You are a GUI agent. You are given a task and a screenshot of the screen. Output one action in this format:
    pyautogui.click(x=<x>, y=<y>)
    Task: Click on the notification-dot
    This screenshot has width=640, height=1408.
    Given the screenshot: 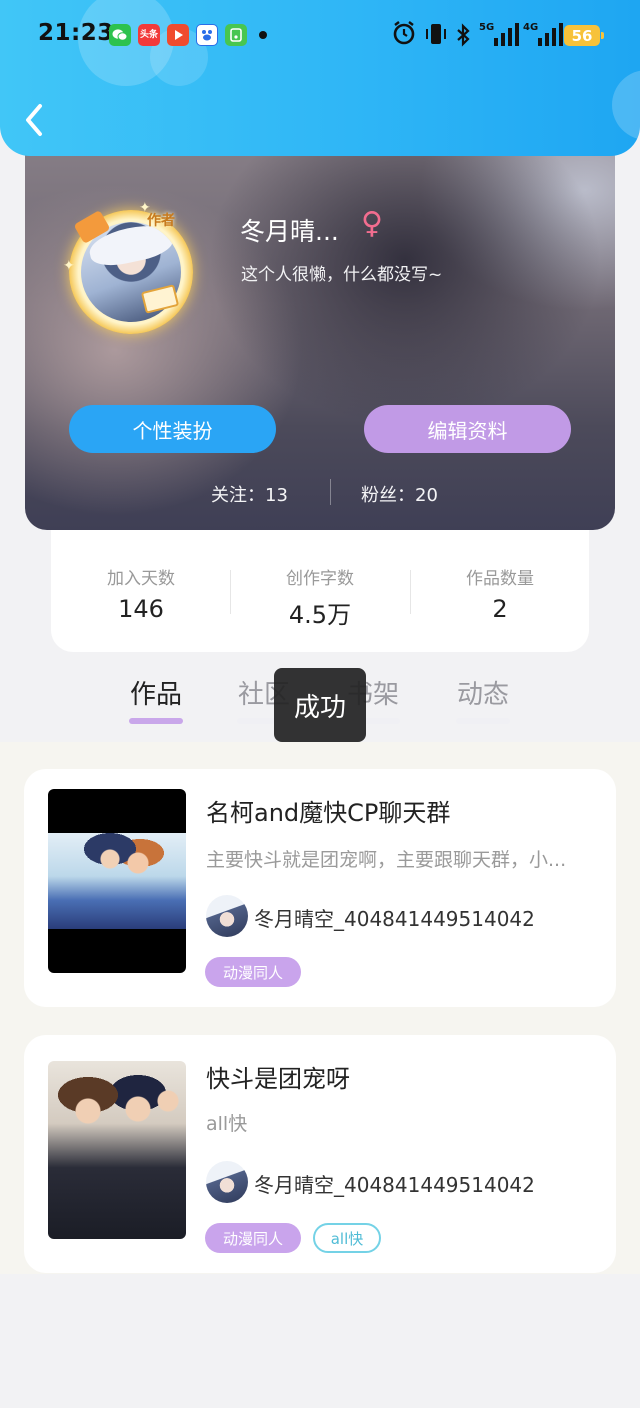 What is the action you would take?
    pyautogui.click(x=263, y=35)
    